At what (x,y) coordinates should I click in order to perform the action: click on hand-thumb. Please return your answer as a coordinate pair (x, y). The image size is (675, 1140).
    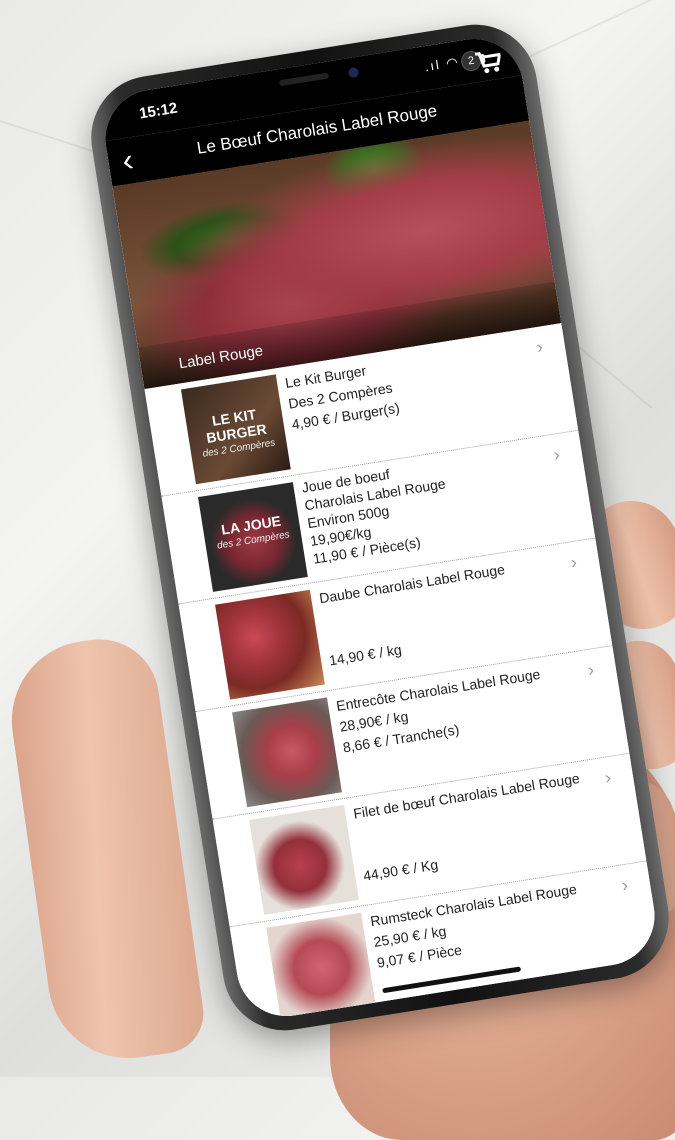
    Looking at the image, I should click on (105, 850).